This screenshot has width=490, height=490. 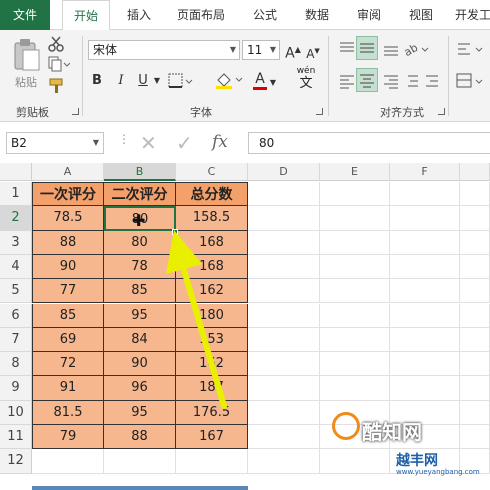 I want to click on cell-g4, so click(x=475, y=267).